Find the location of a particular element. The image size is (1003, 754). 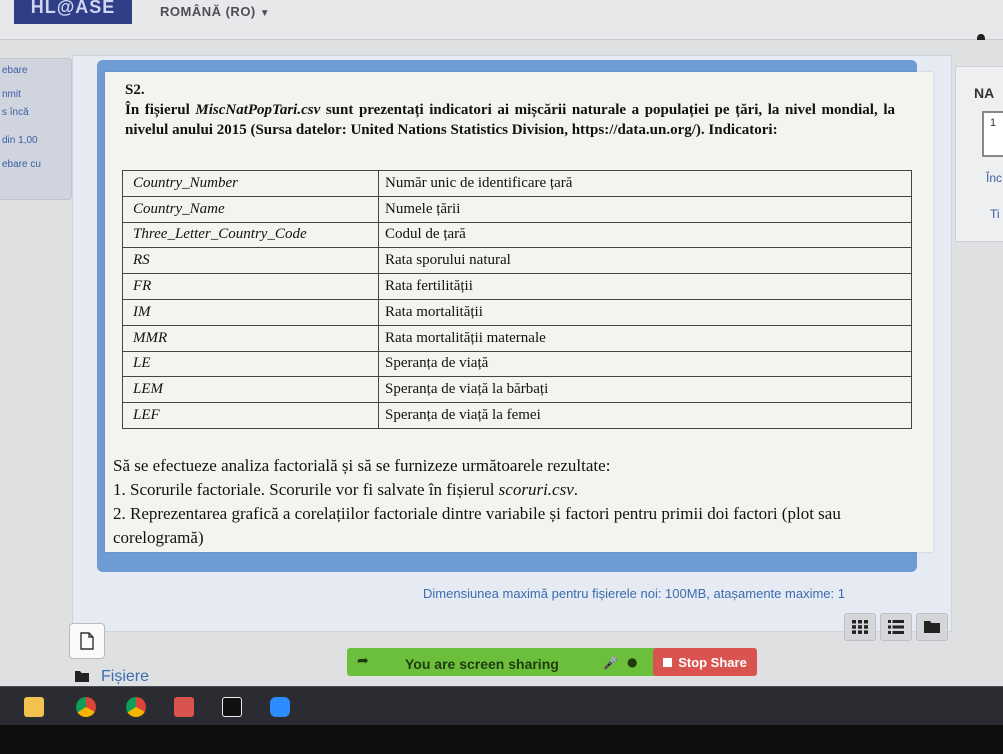

top-bar: HL@ASE ROMÂNĂ (RO) ▼ is located at coordinates (501, 23).